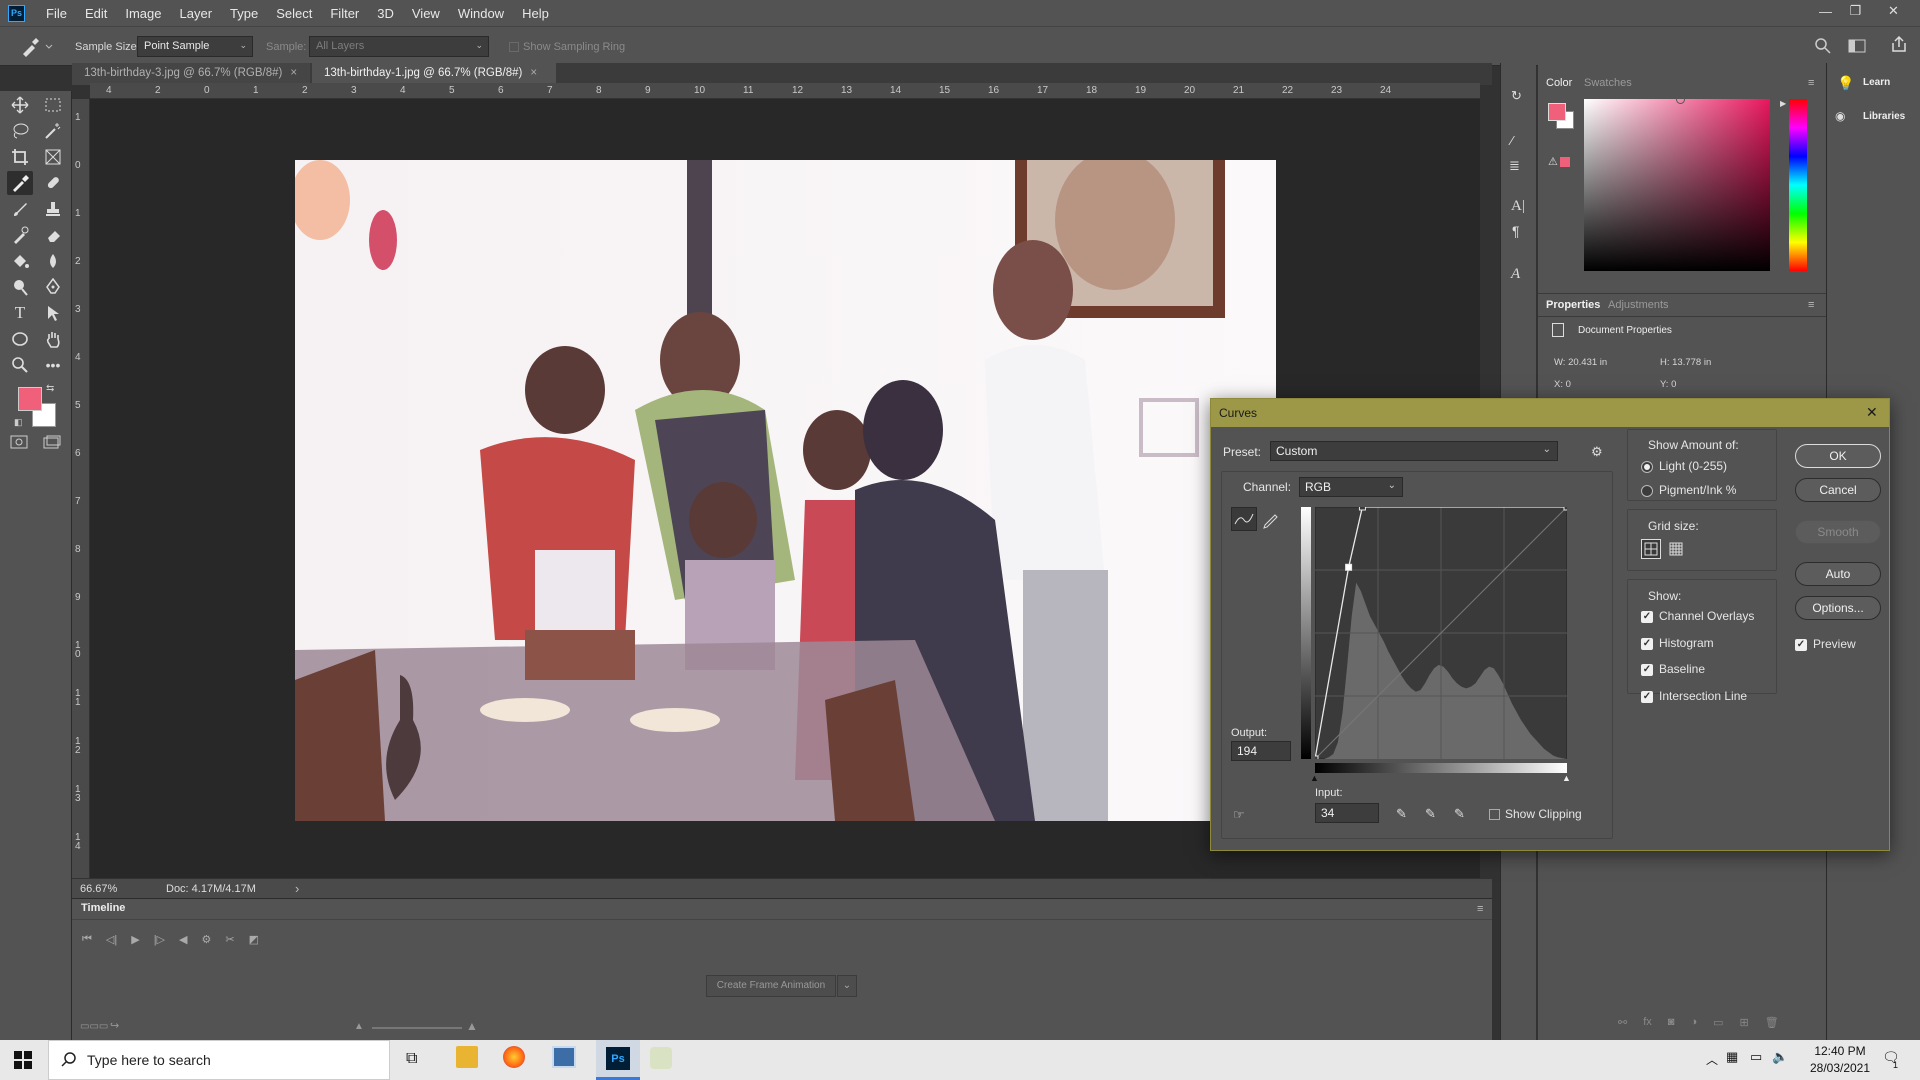  Describe the element at coordinates (535, 13) in the screenshot. I see `menu-help: Help` at that location.